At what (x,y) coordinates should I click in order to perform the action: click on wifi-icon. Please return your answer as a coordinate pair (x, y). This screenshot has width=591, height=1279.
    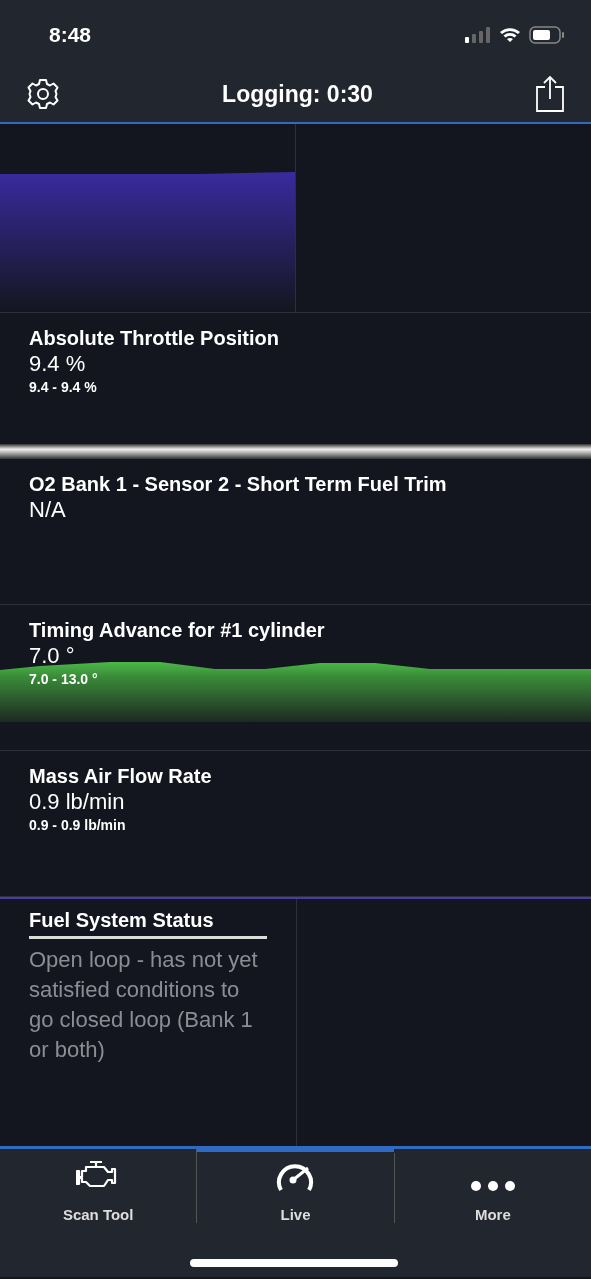
    Looking at the image, I should click on (510, 35).